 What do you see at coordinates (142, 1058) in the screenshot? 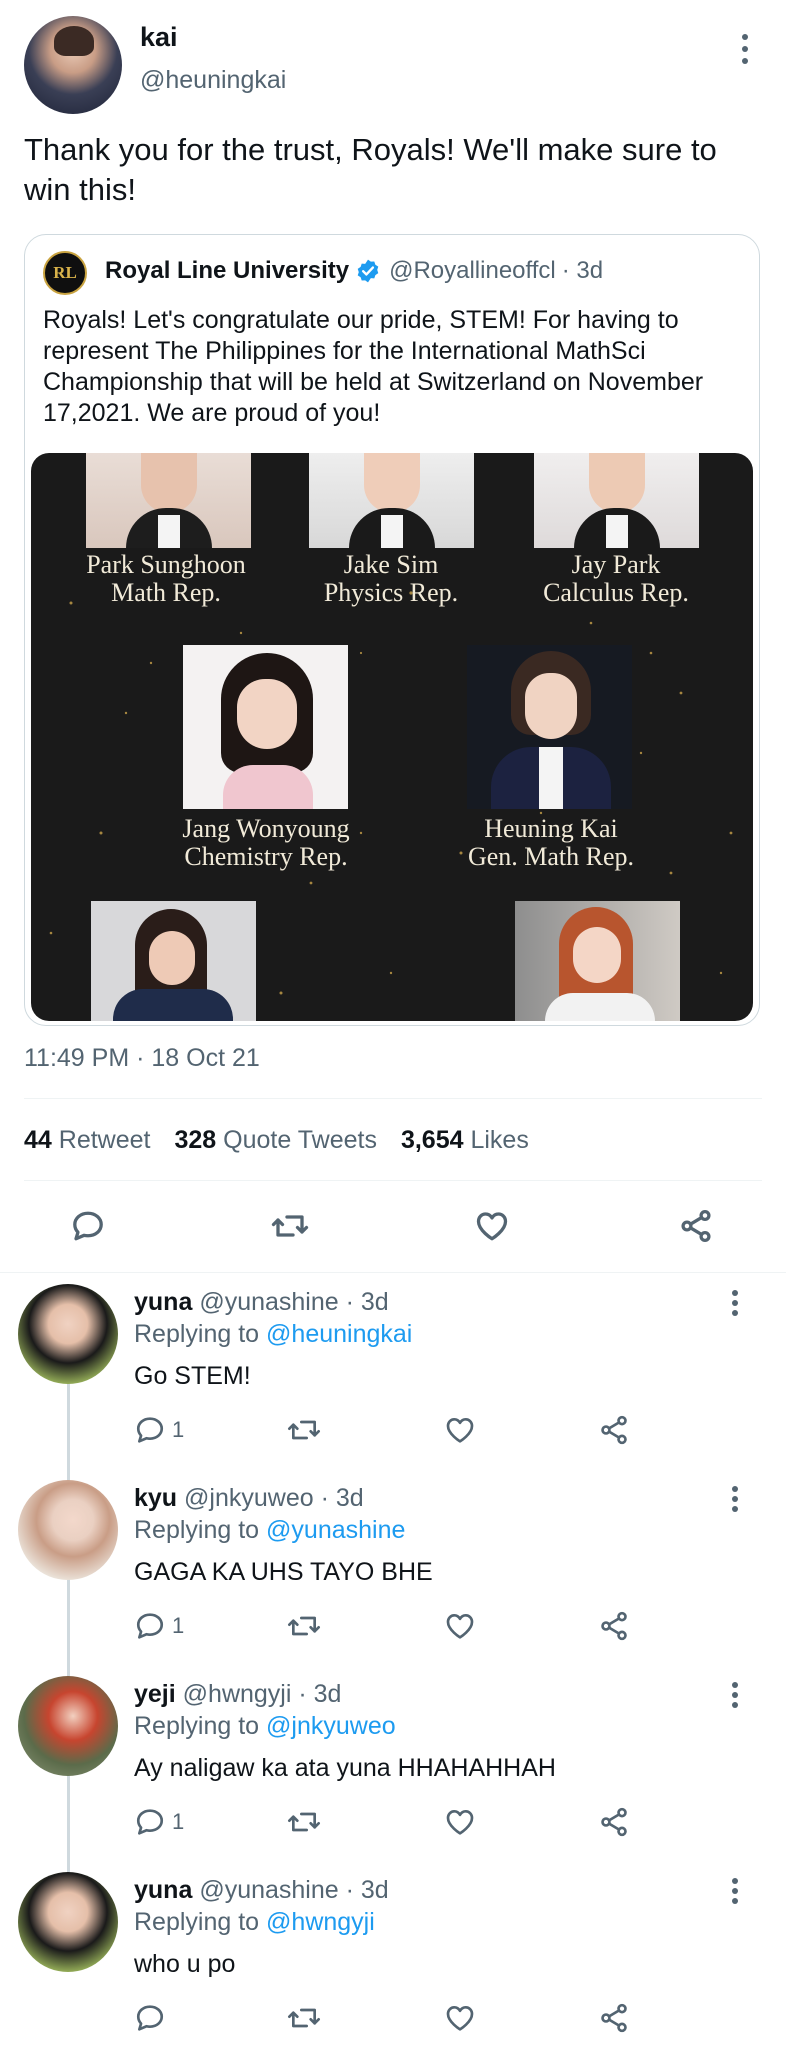
I see `tweet-timestamp: 11:49 PM · 18 Oct 21` at bounding box center [142, 1058].